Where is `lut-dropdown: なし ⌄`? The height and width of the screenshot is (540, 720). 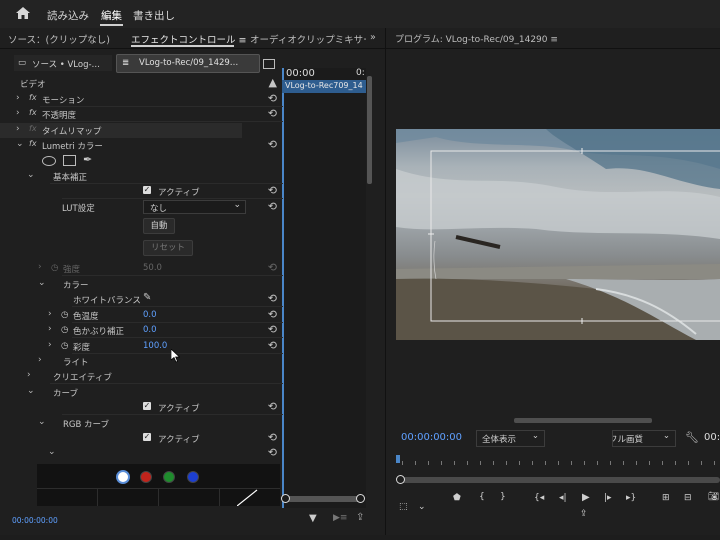 lut-dropdown: なし ⌄ is located at coordinates (194, 207).